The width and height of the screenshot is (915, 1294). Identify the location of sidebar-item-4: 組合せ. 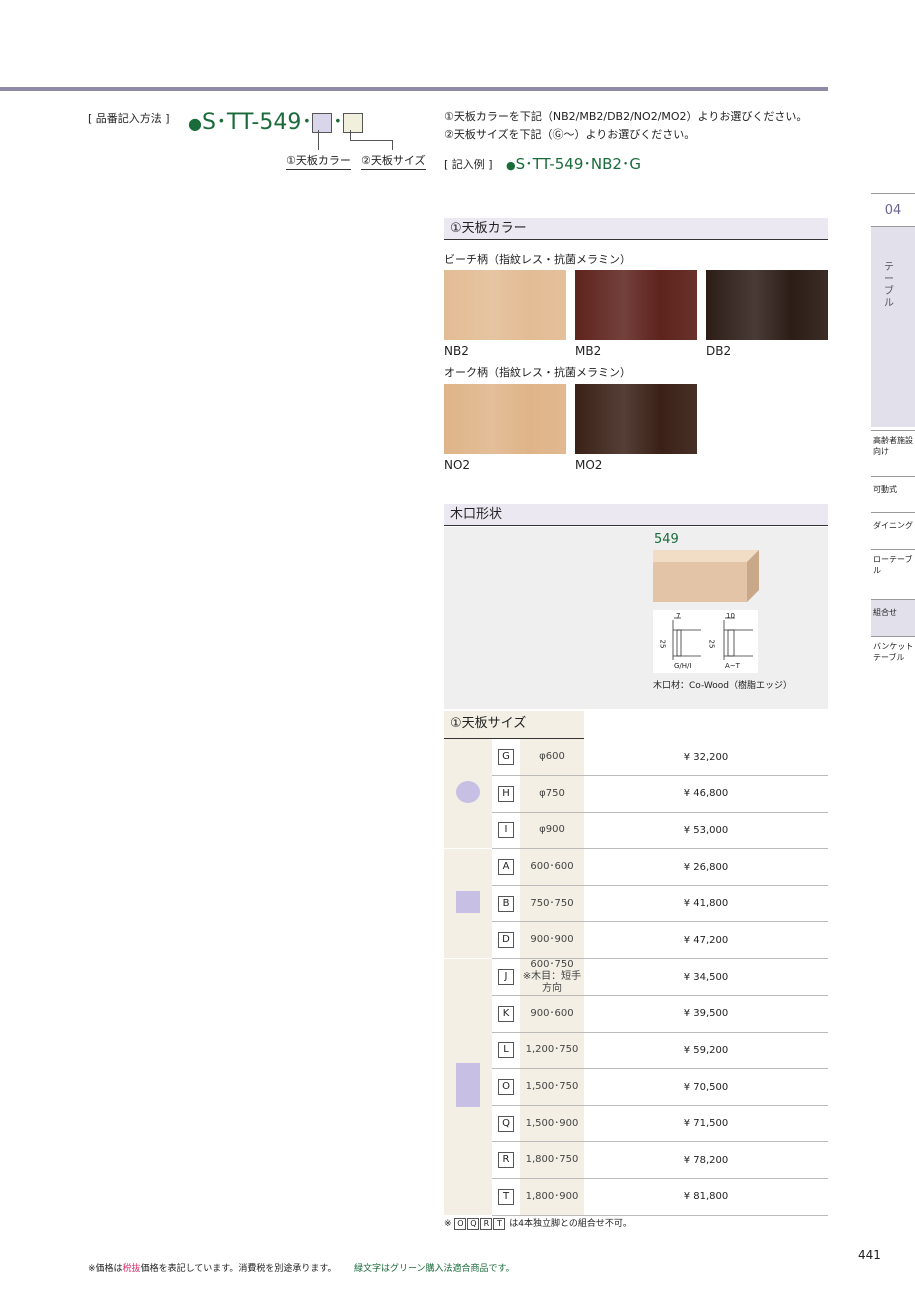
(893, 617).